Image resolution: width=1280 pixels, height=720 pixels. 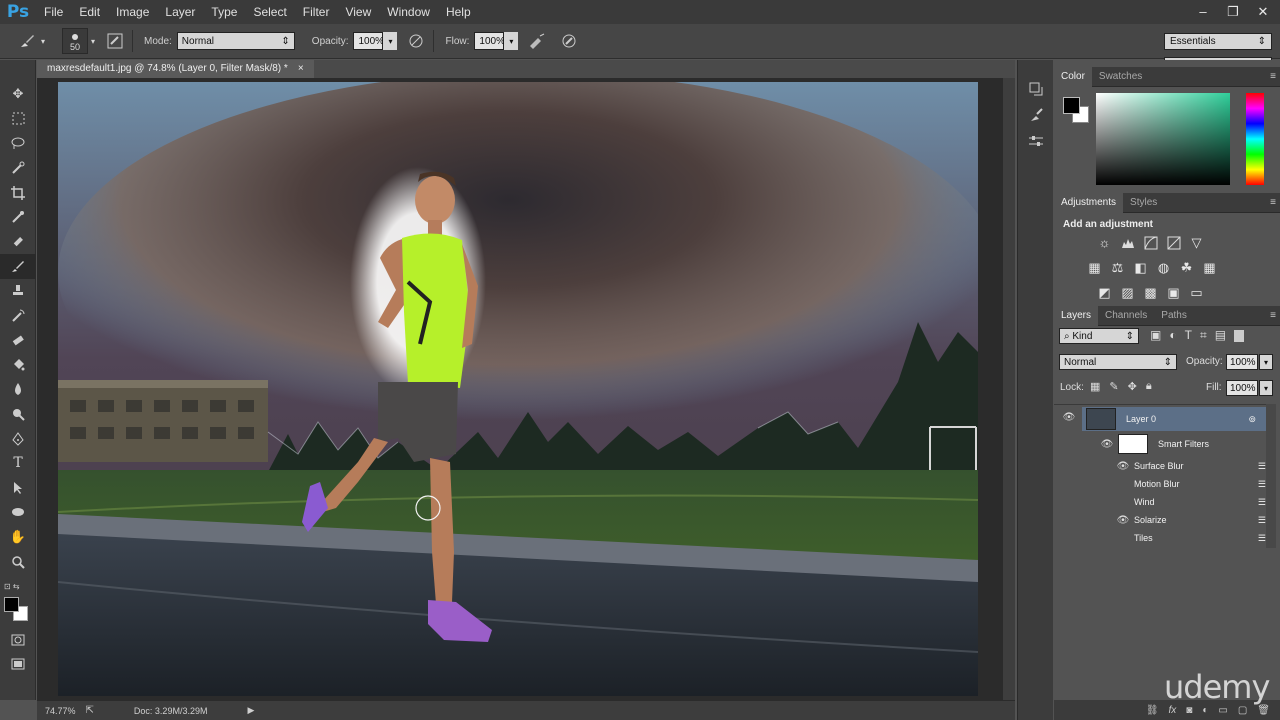 What do you see at coordinates (1174, 419) in the screenshot?
I see `layer-row: Layer 0 ⊚` at bounding box center [1174, 419].